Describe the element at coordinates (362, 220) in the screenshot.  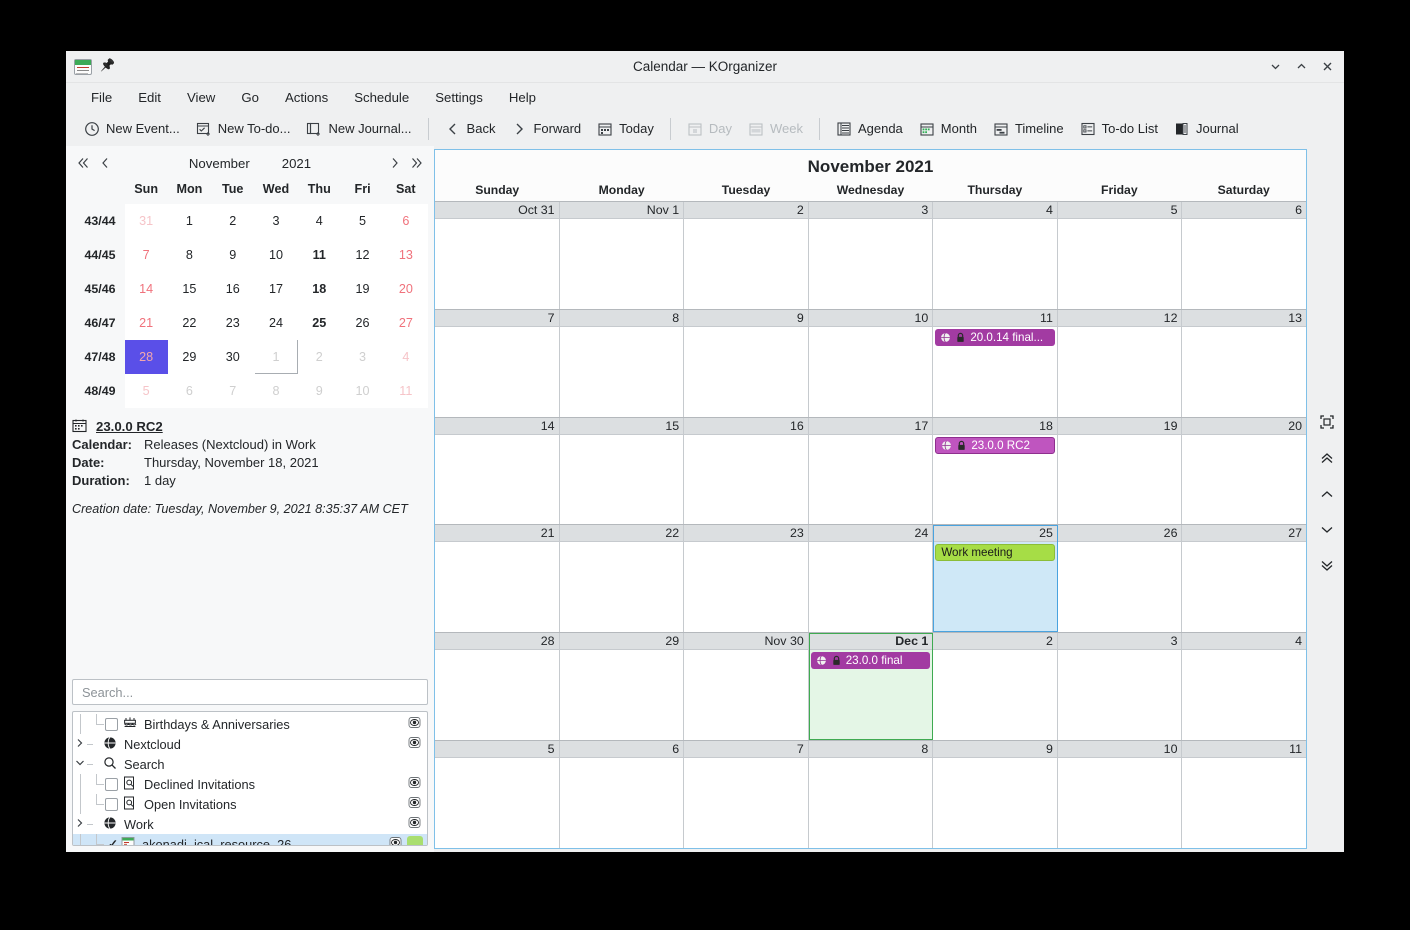
I see `mini-calendar-day: 5` at that location.